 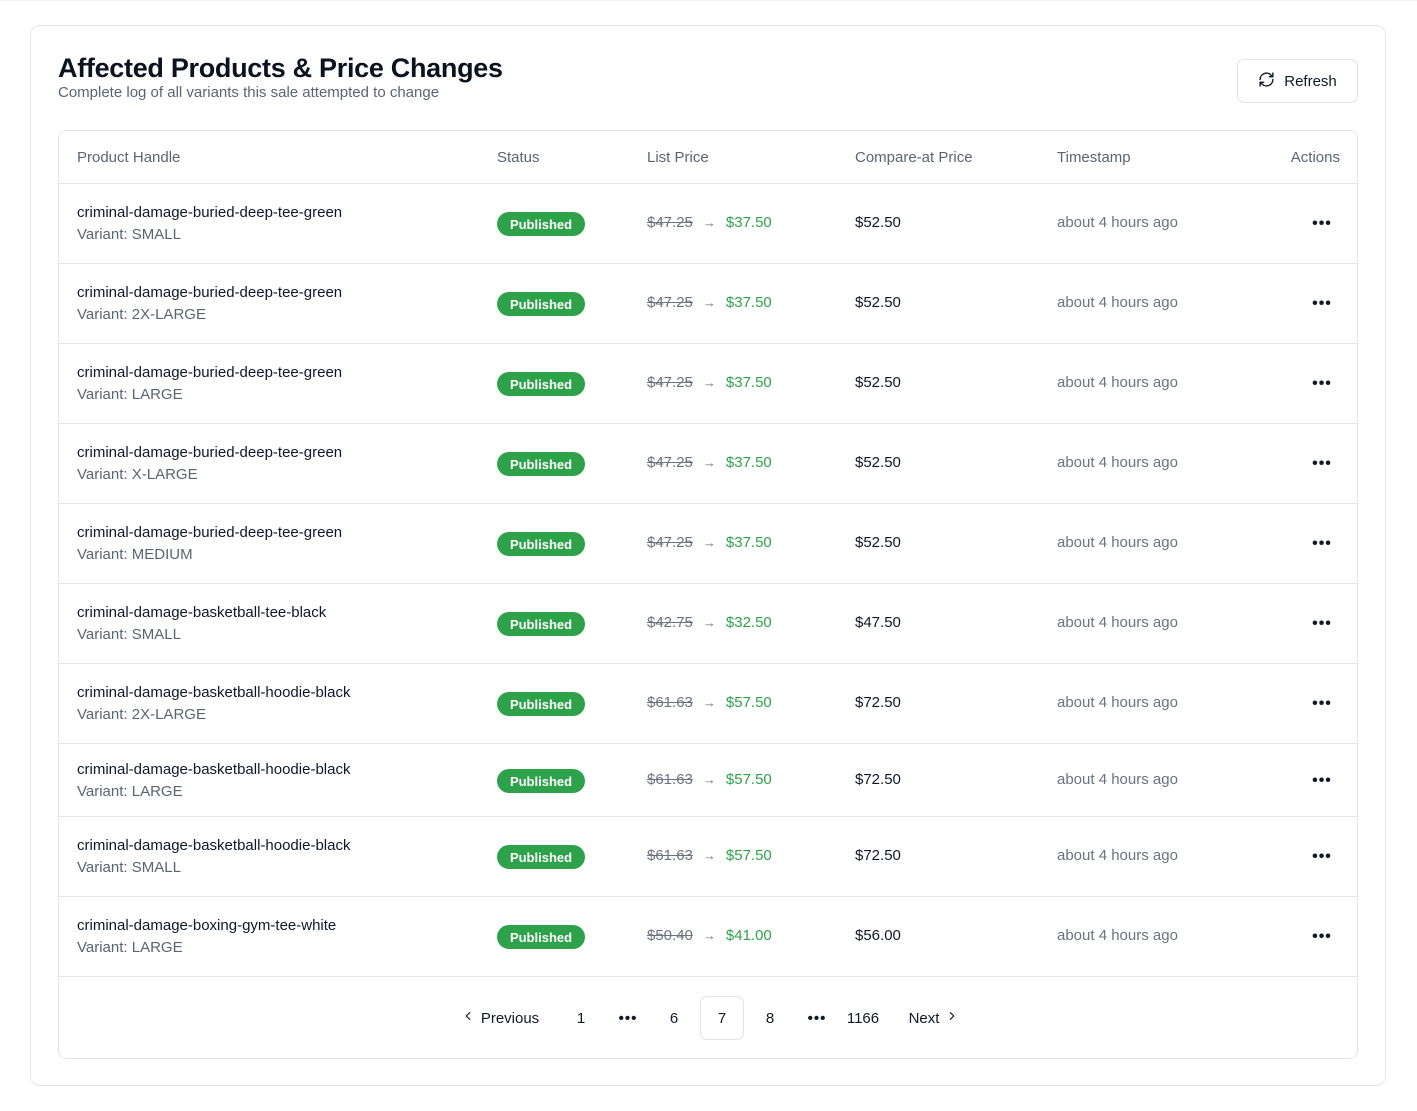 What do you see at coordinates (280, 68) in the screenshot?
I see `page-title: Affected Products & Price Changes` at bounding box center [280, 68].